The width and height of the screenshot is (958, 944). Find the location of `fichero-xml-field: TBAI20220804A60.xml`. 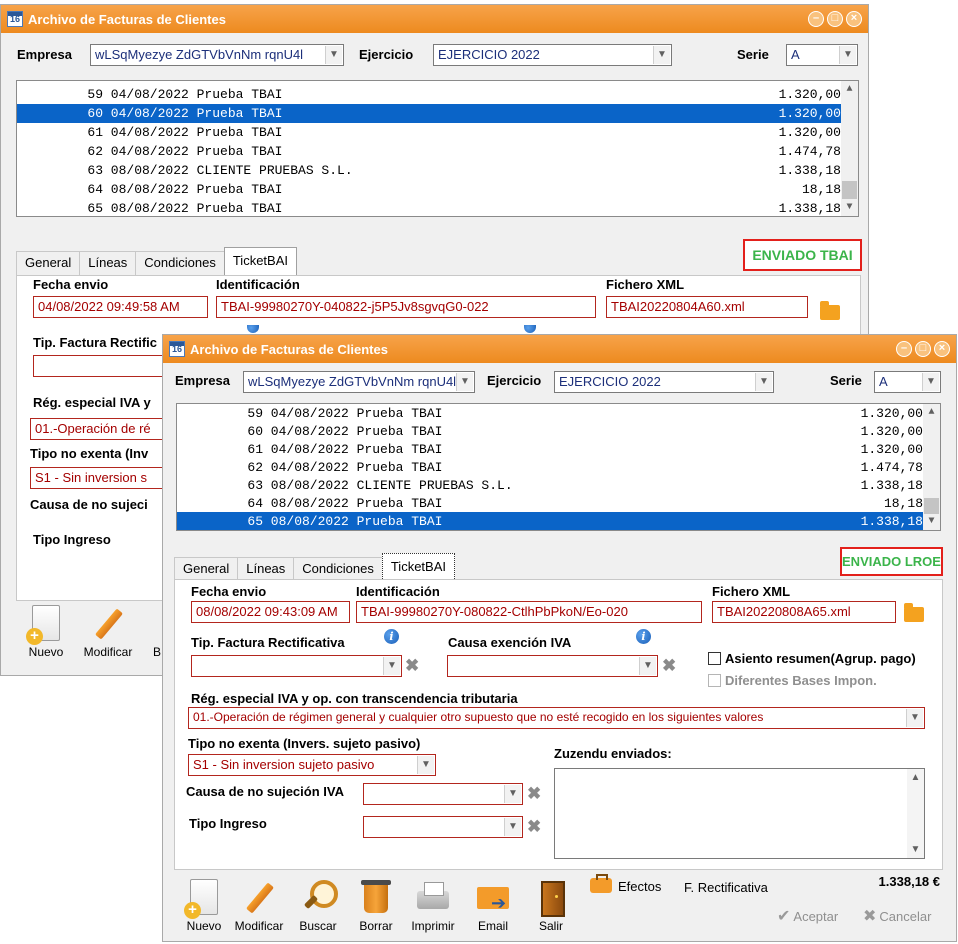

fichero-xml-field: TBAI20220804A60.xml is located at coordinates (707, 307).